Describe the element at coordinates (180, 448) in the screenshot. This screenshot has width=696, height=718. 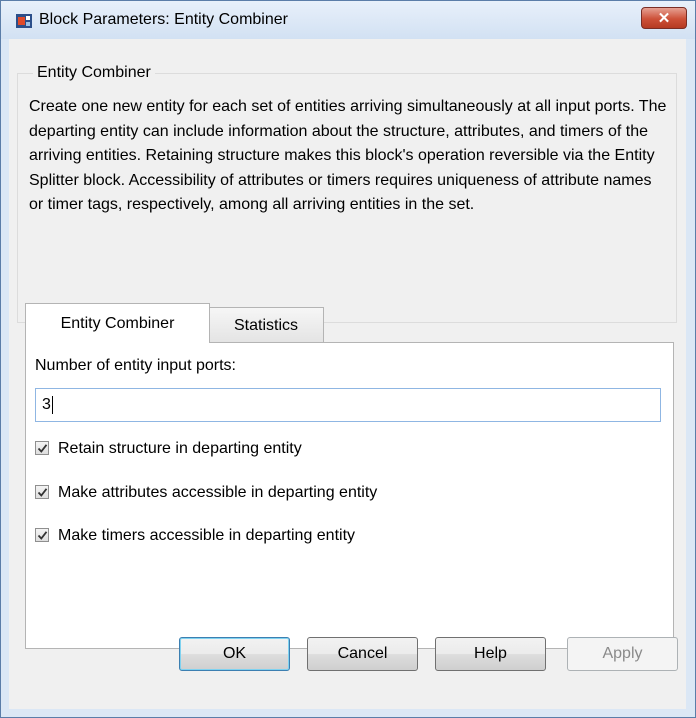
I see `retain-structure-label: Retain structure in departing entity` at that location.